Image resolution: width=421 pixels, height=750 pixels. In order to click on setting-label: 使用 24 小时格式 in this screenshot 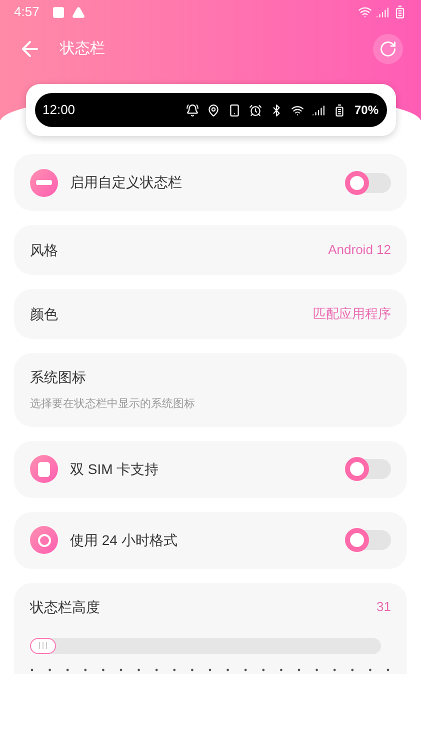, I will do `click(124, 540)`.